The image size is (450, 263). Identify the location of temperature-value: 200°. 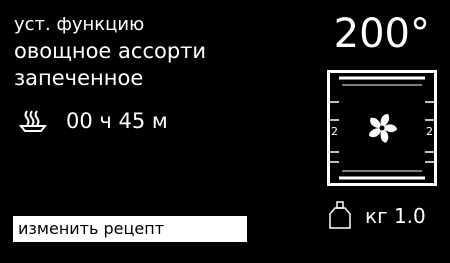
(382, 34).